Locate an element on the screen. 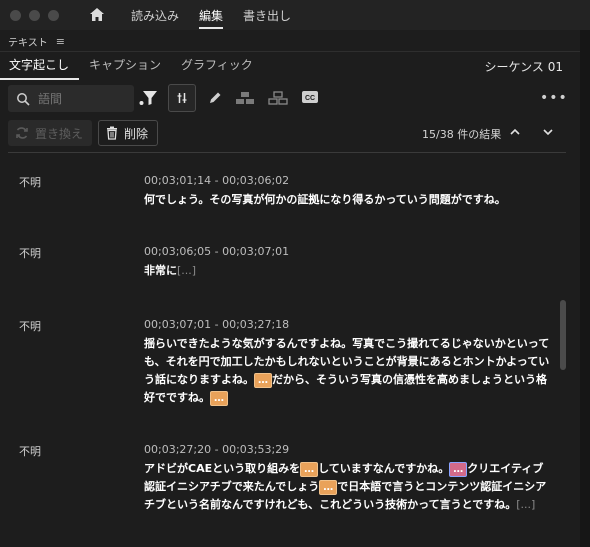  home-icon is located at coordinates (97, 15).